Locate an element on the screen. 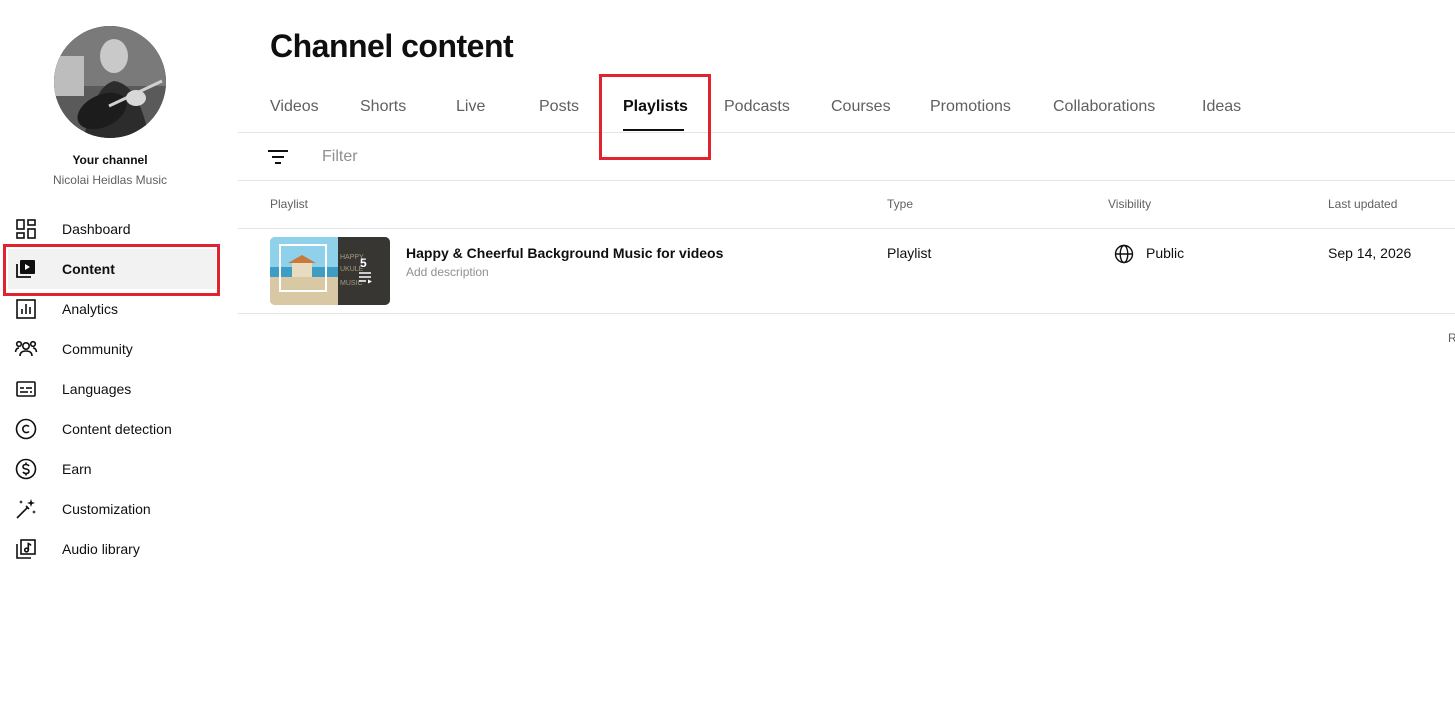 Image resolution: width=1455 pixels, height=704 pixels. languages-icon is located at coordinates (26, 389).